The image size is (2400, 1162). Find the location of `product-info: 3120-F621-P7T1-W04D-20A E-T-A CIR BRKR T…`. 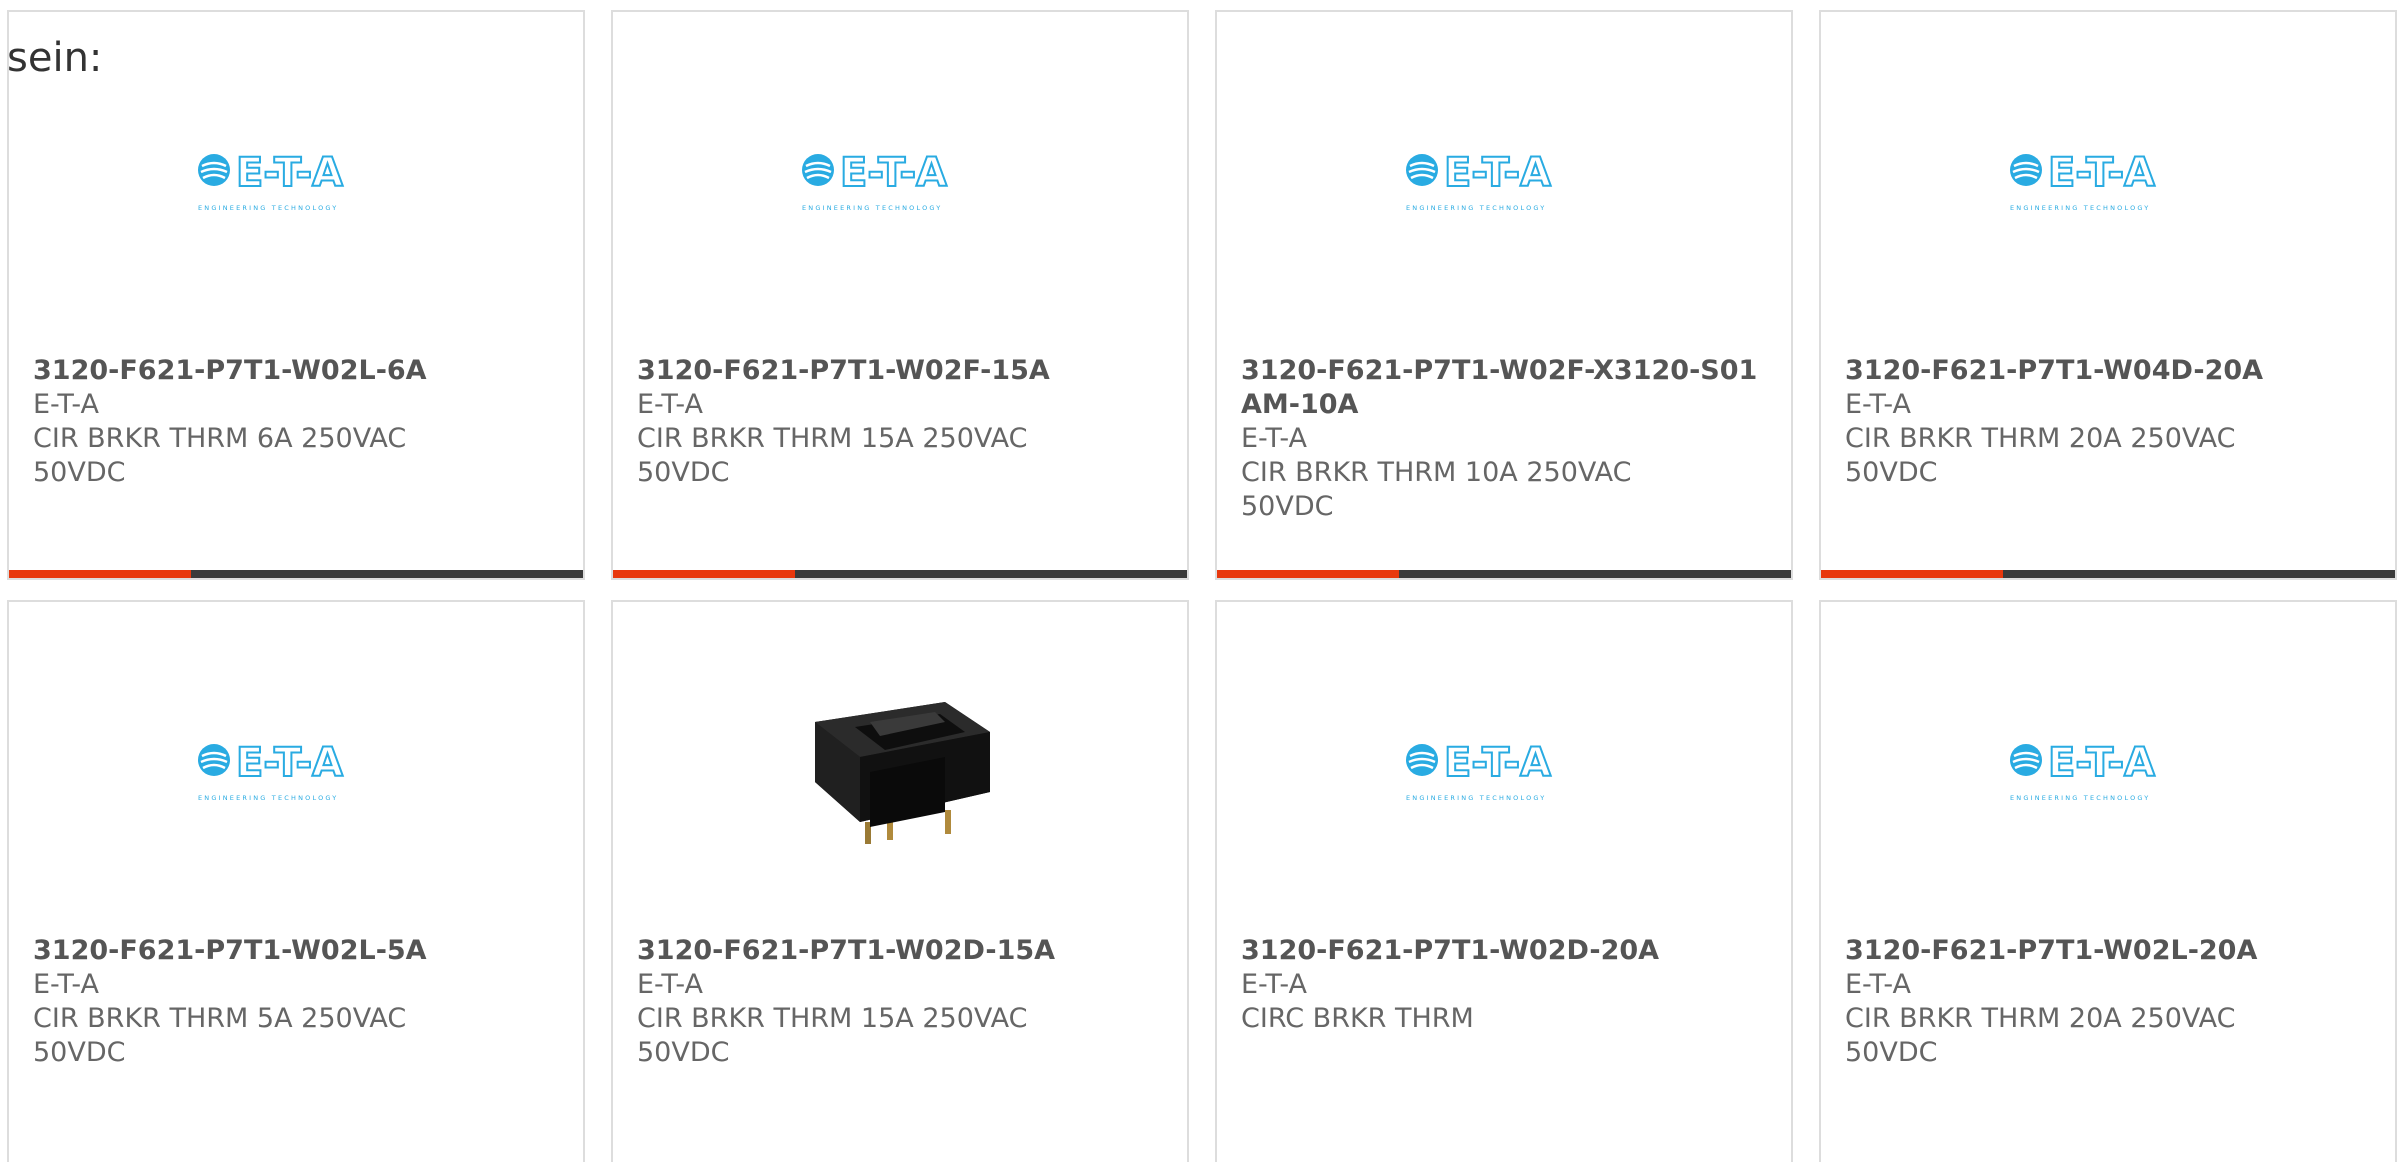

product-info: 3120-F621-P7T1-W04D-20A E-T-A CIR BRKR T… is located at coordinates (2108, 422).